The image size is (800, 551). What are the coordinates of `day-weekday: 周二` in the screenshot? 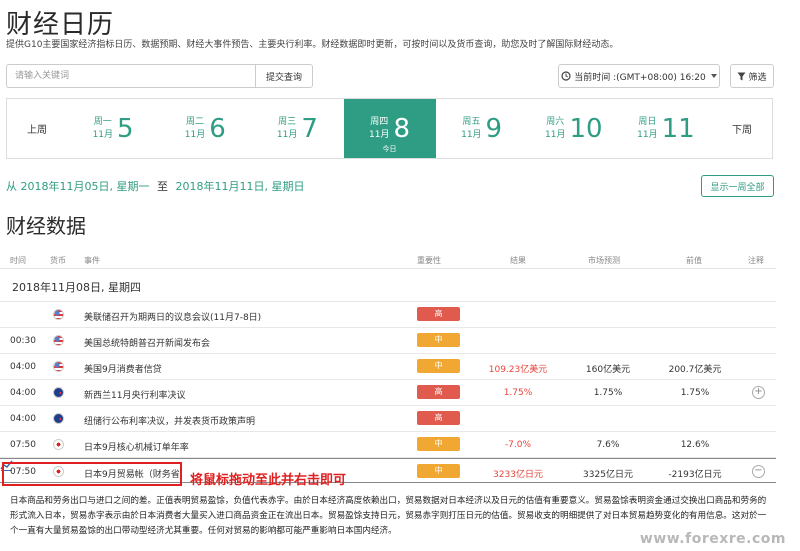 It's located at (194, 121).